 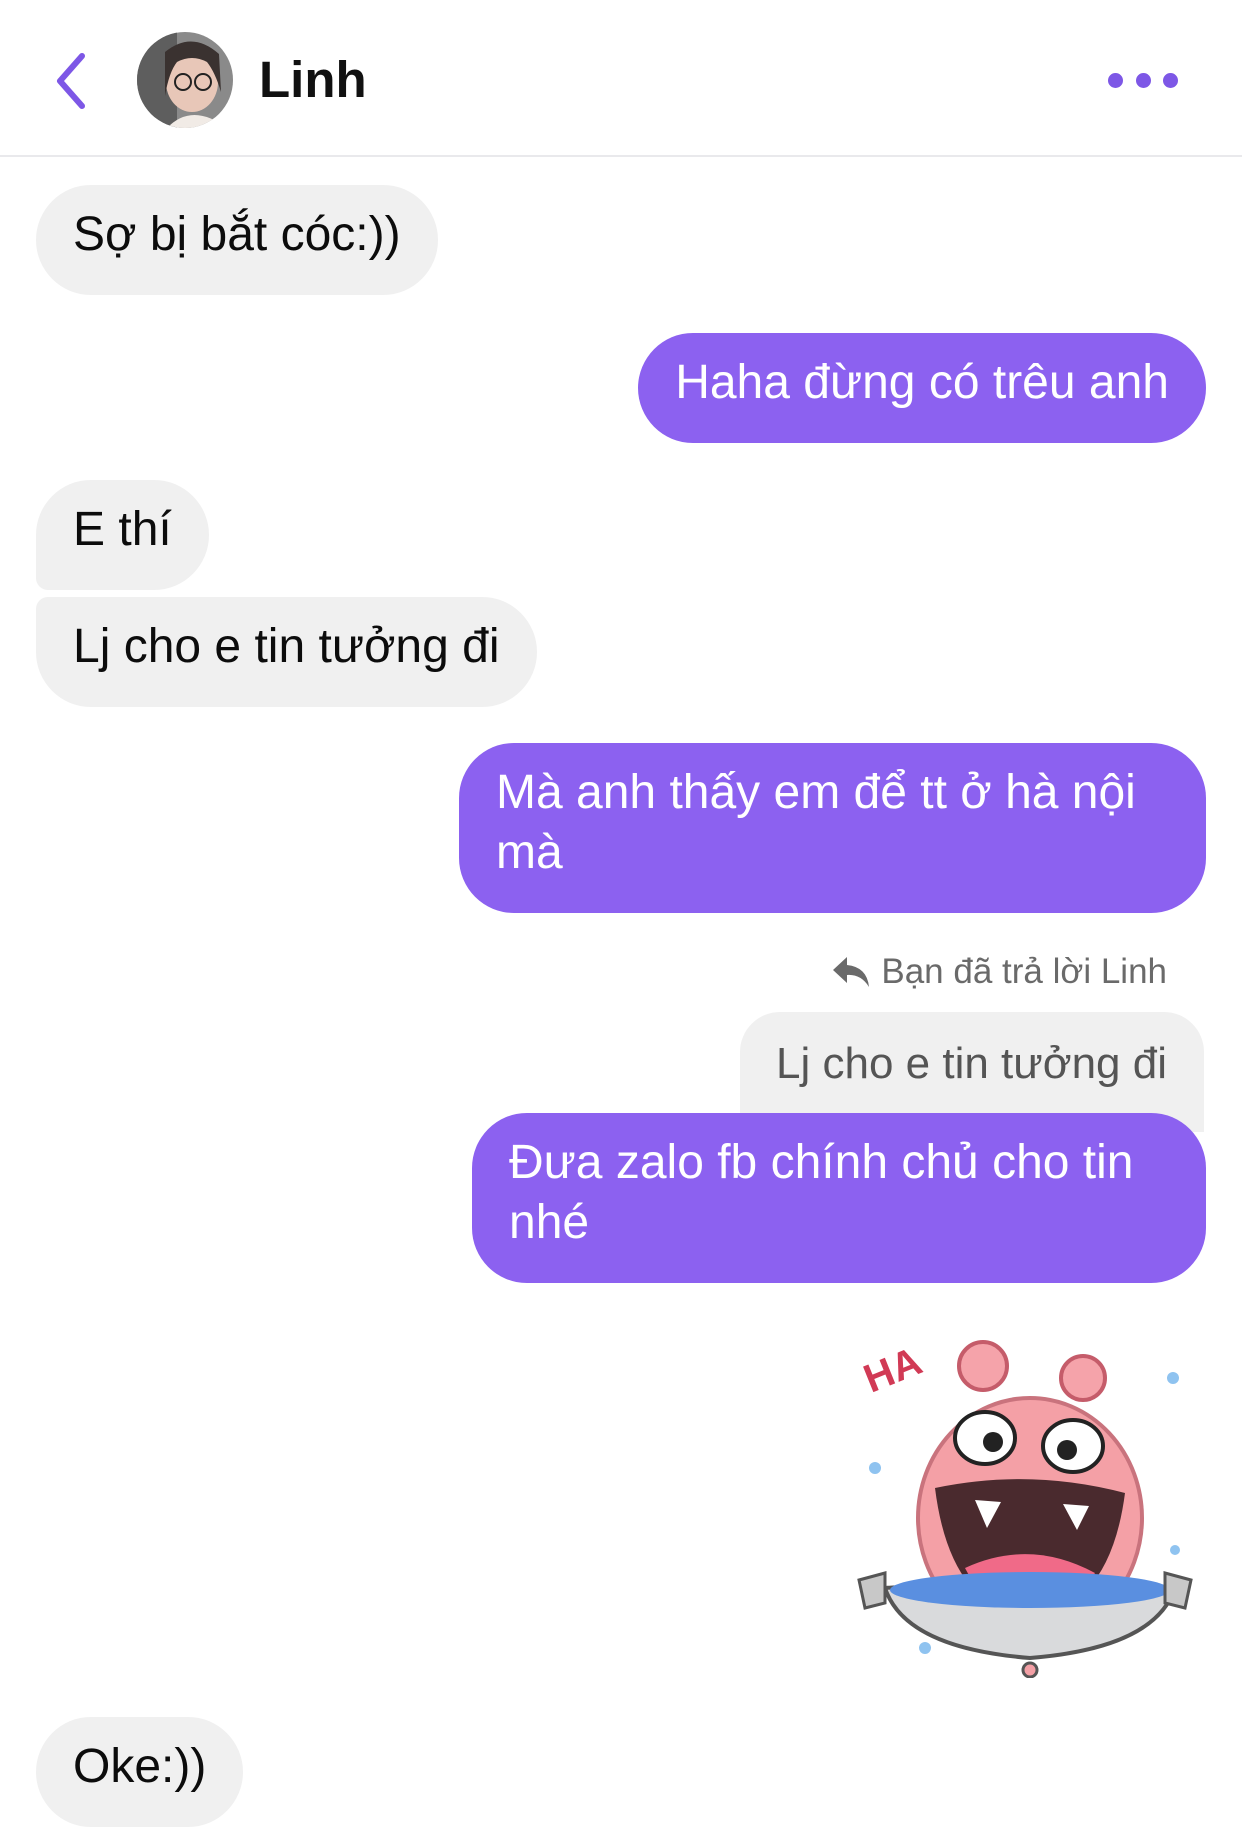 What do you see at coordinates (122, 535) in the screenshot?
I see `incoming-message: E thí` at bounding box center [122, 535].